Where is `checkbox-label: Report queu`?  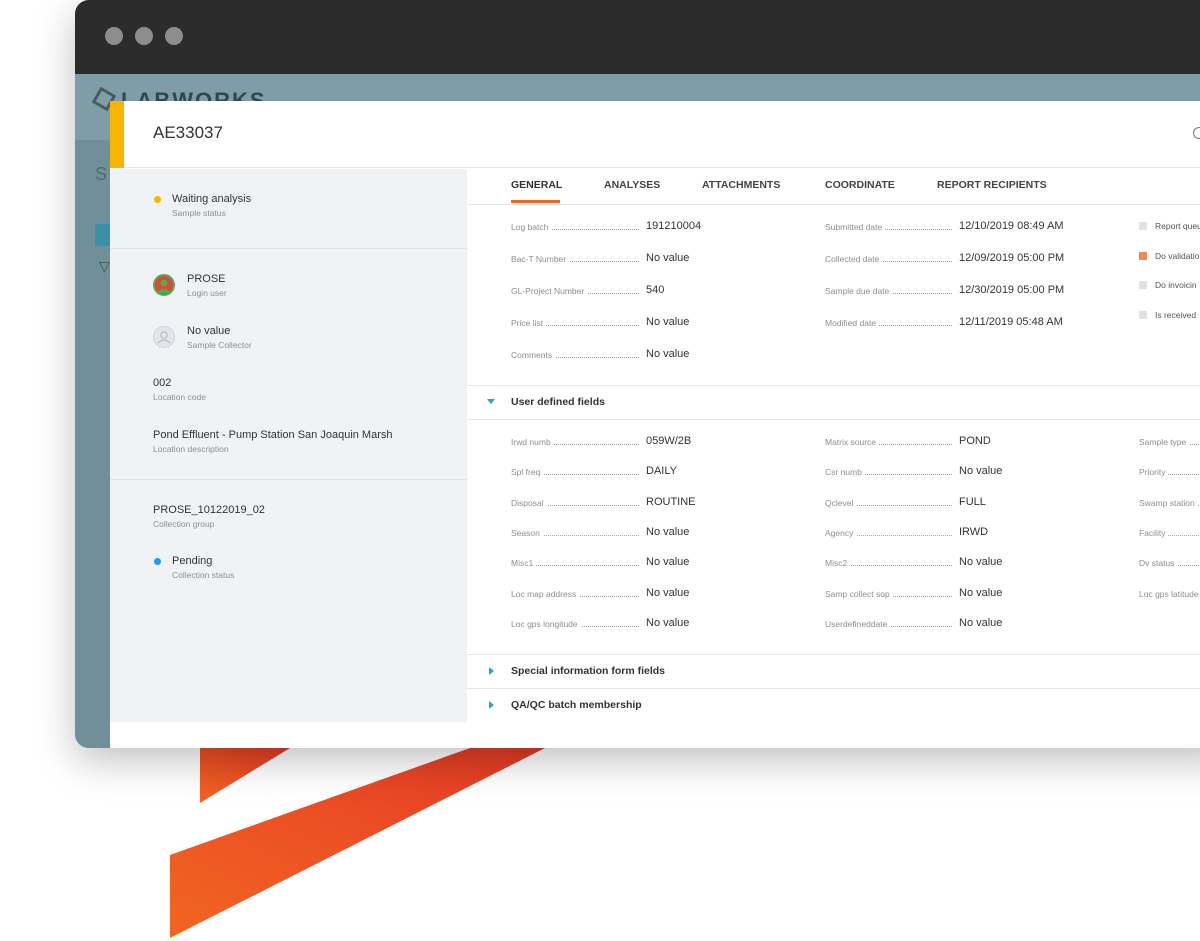
checkbox-label: Report queu is located at coordinates (1177, 226).